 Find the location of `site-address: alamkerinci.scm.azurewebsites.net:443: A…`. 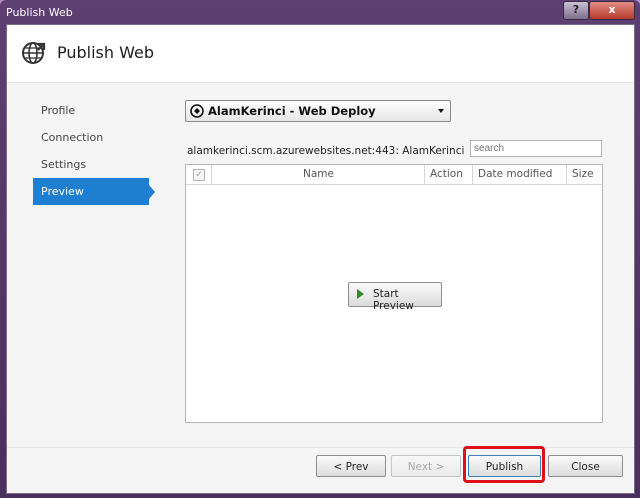

site-address: alamkerinci.scm.azurewebsites.net:443: A… is located at coordinates (326, 151).